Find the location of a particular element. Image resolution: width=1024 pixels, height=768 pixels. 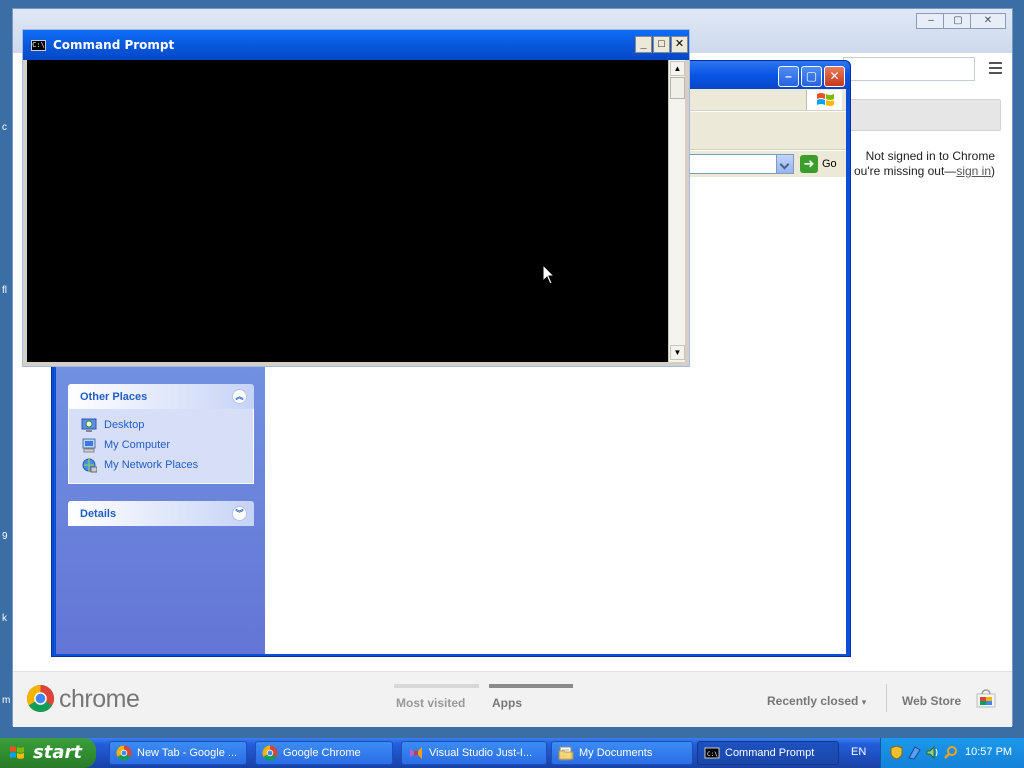

scroll-down-icon: ▼ is located at coordinates (677, 352).